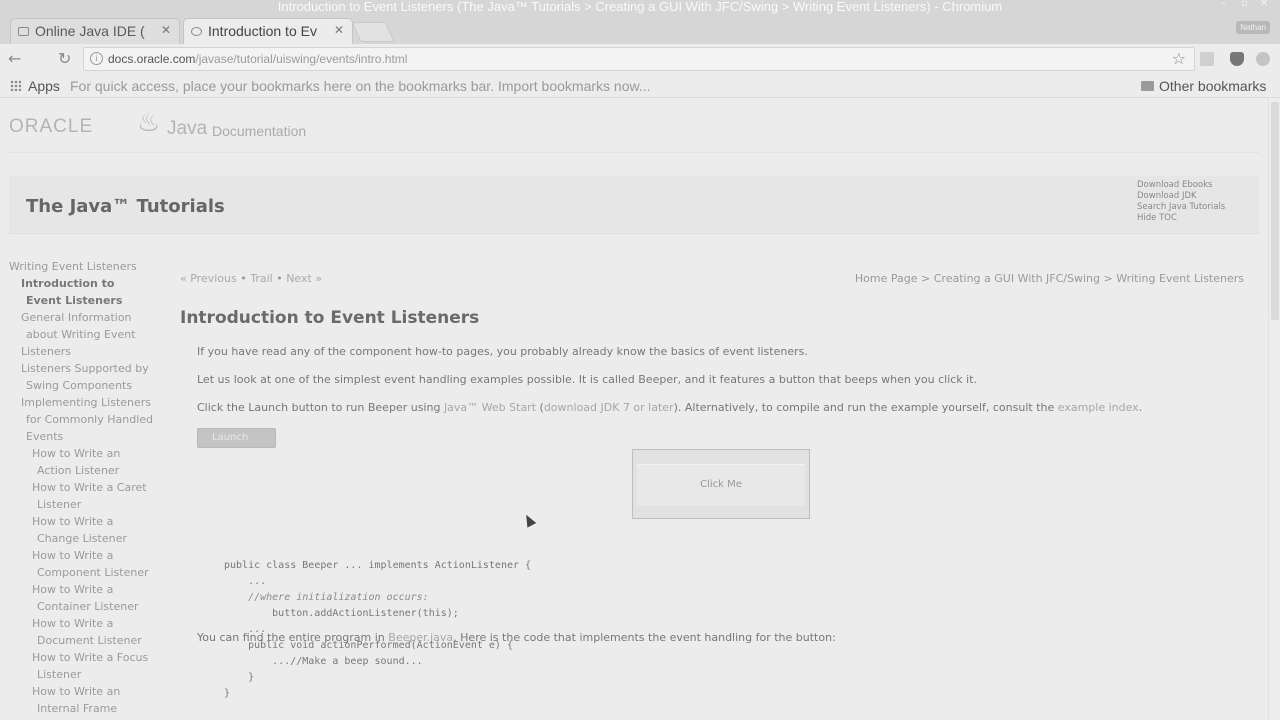 The height and width of the screenshot is (720, 1280). Describe the element at coordinates (89, 368) in the screenshot. I see `toc-item: Listeners Supported by` at that location.